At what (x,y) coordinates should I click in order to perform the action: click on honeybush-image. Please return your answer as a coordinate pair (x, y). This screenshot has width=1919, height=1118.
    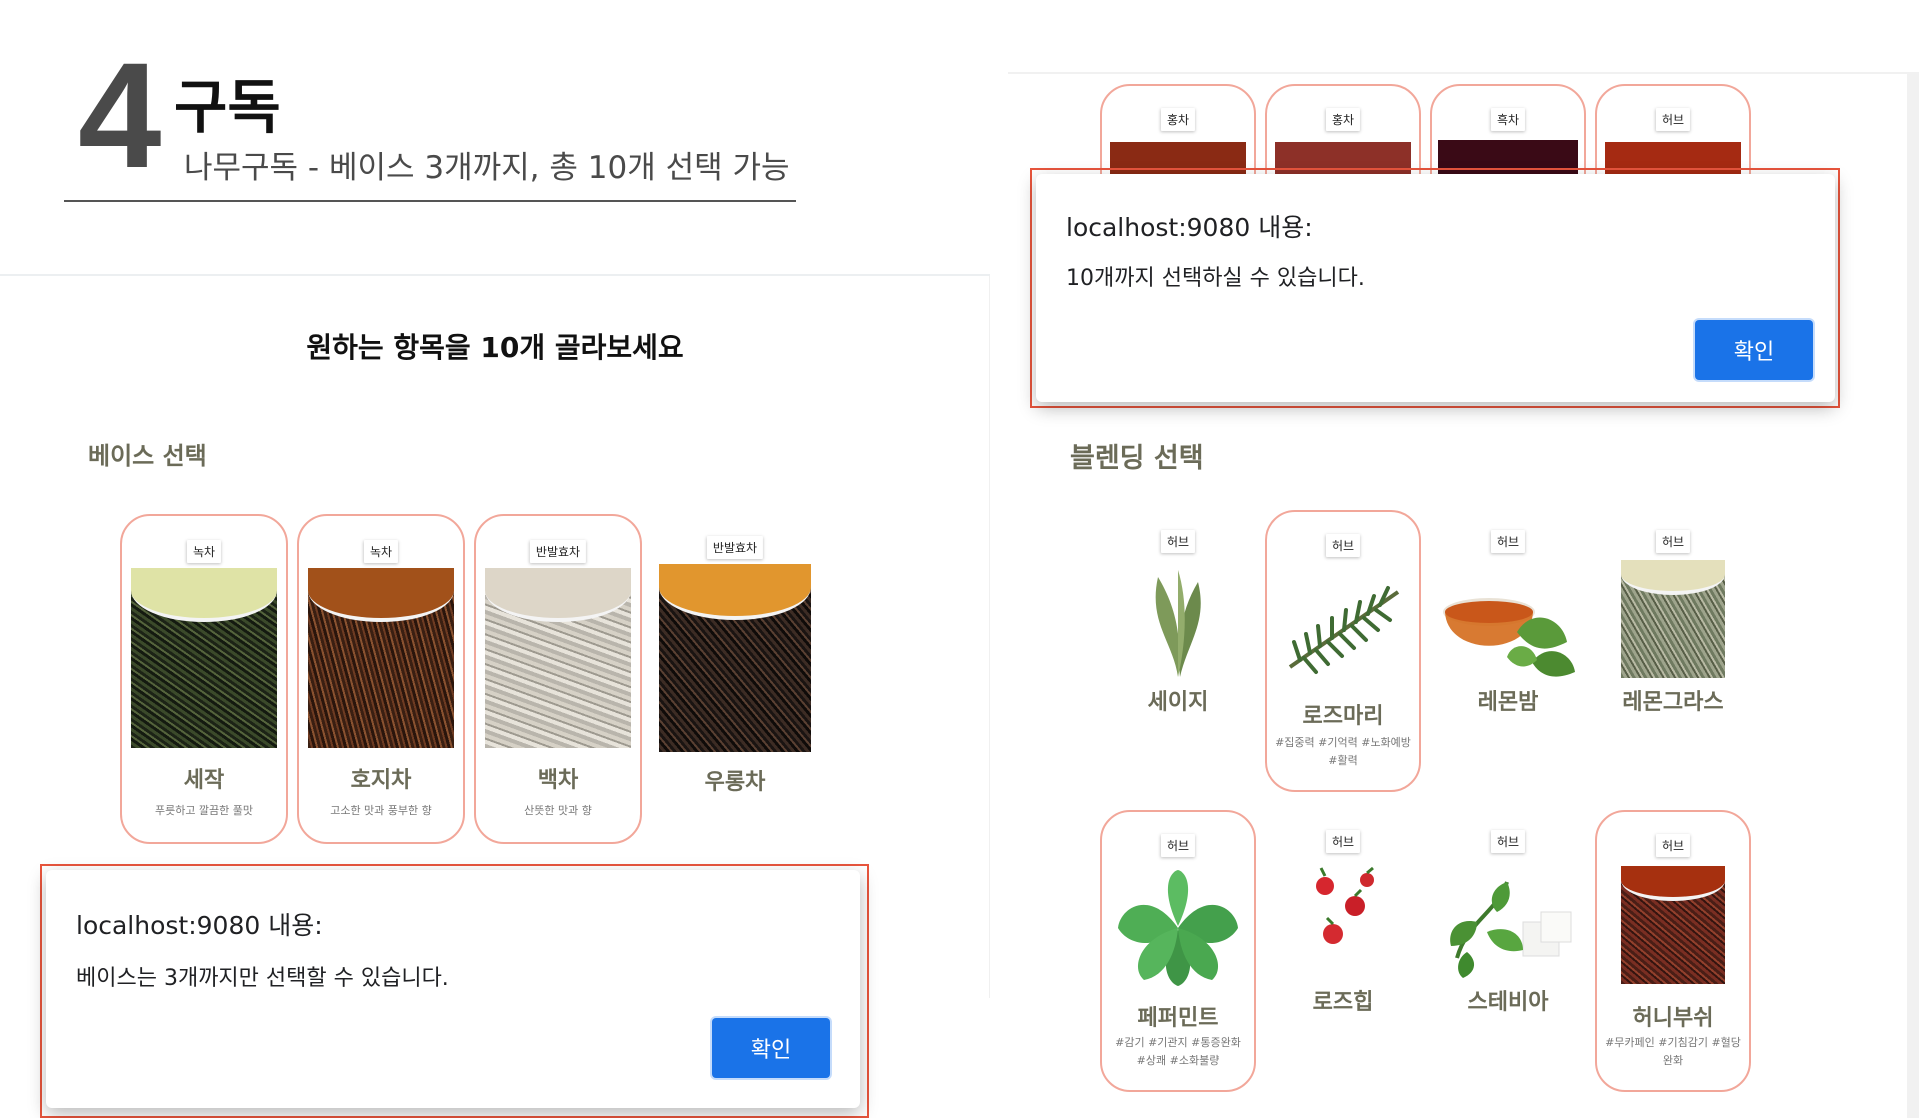
    Looking at the image, I should click on (1673, 925).